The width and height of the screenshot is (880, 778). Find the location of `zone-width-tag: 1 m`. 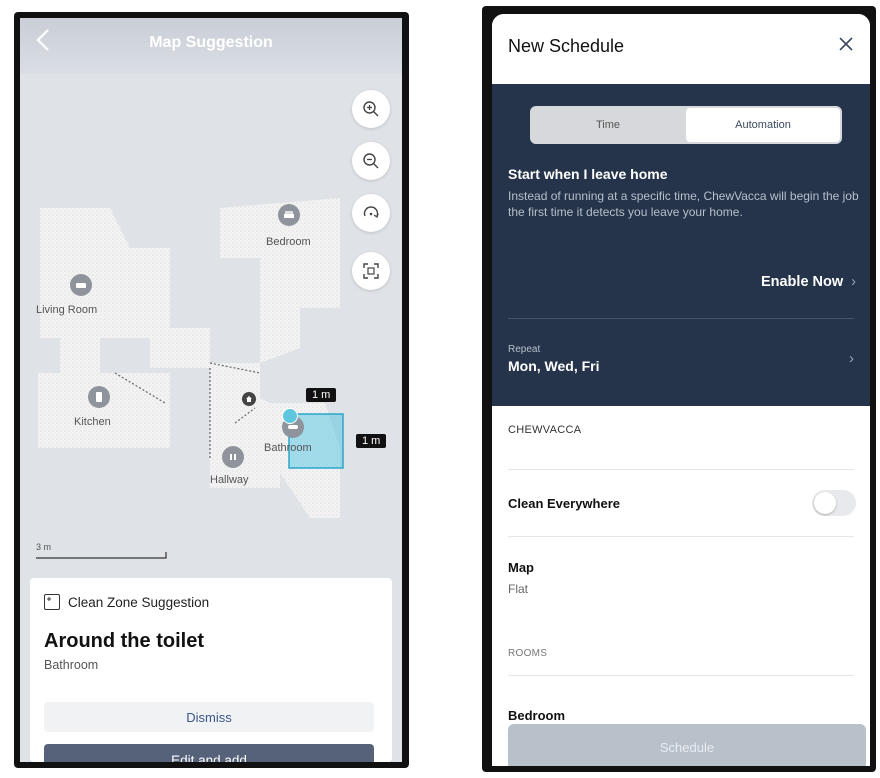

zone-width-tag: 1 m is located at coordinates (321, 395).